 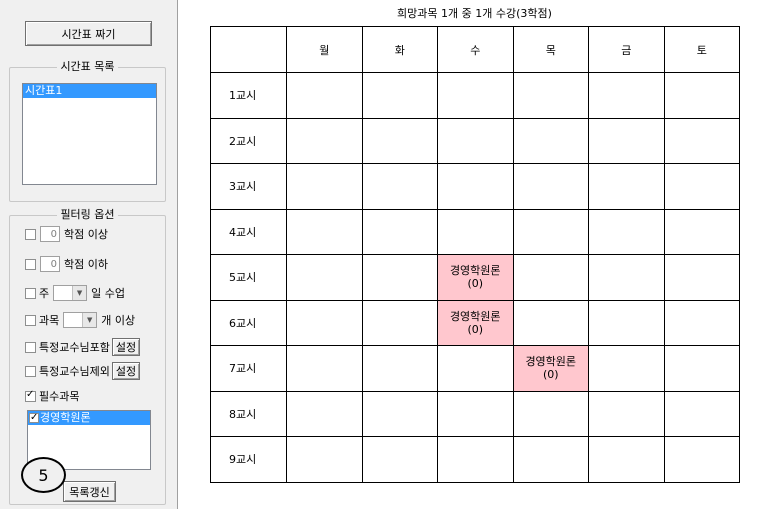 What do you see at coordinates (126, 371) in the screenshot?
I see `exclude-professor-settings-button: 설정` at bounding box center [126, 371].